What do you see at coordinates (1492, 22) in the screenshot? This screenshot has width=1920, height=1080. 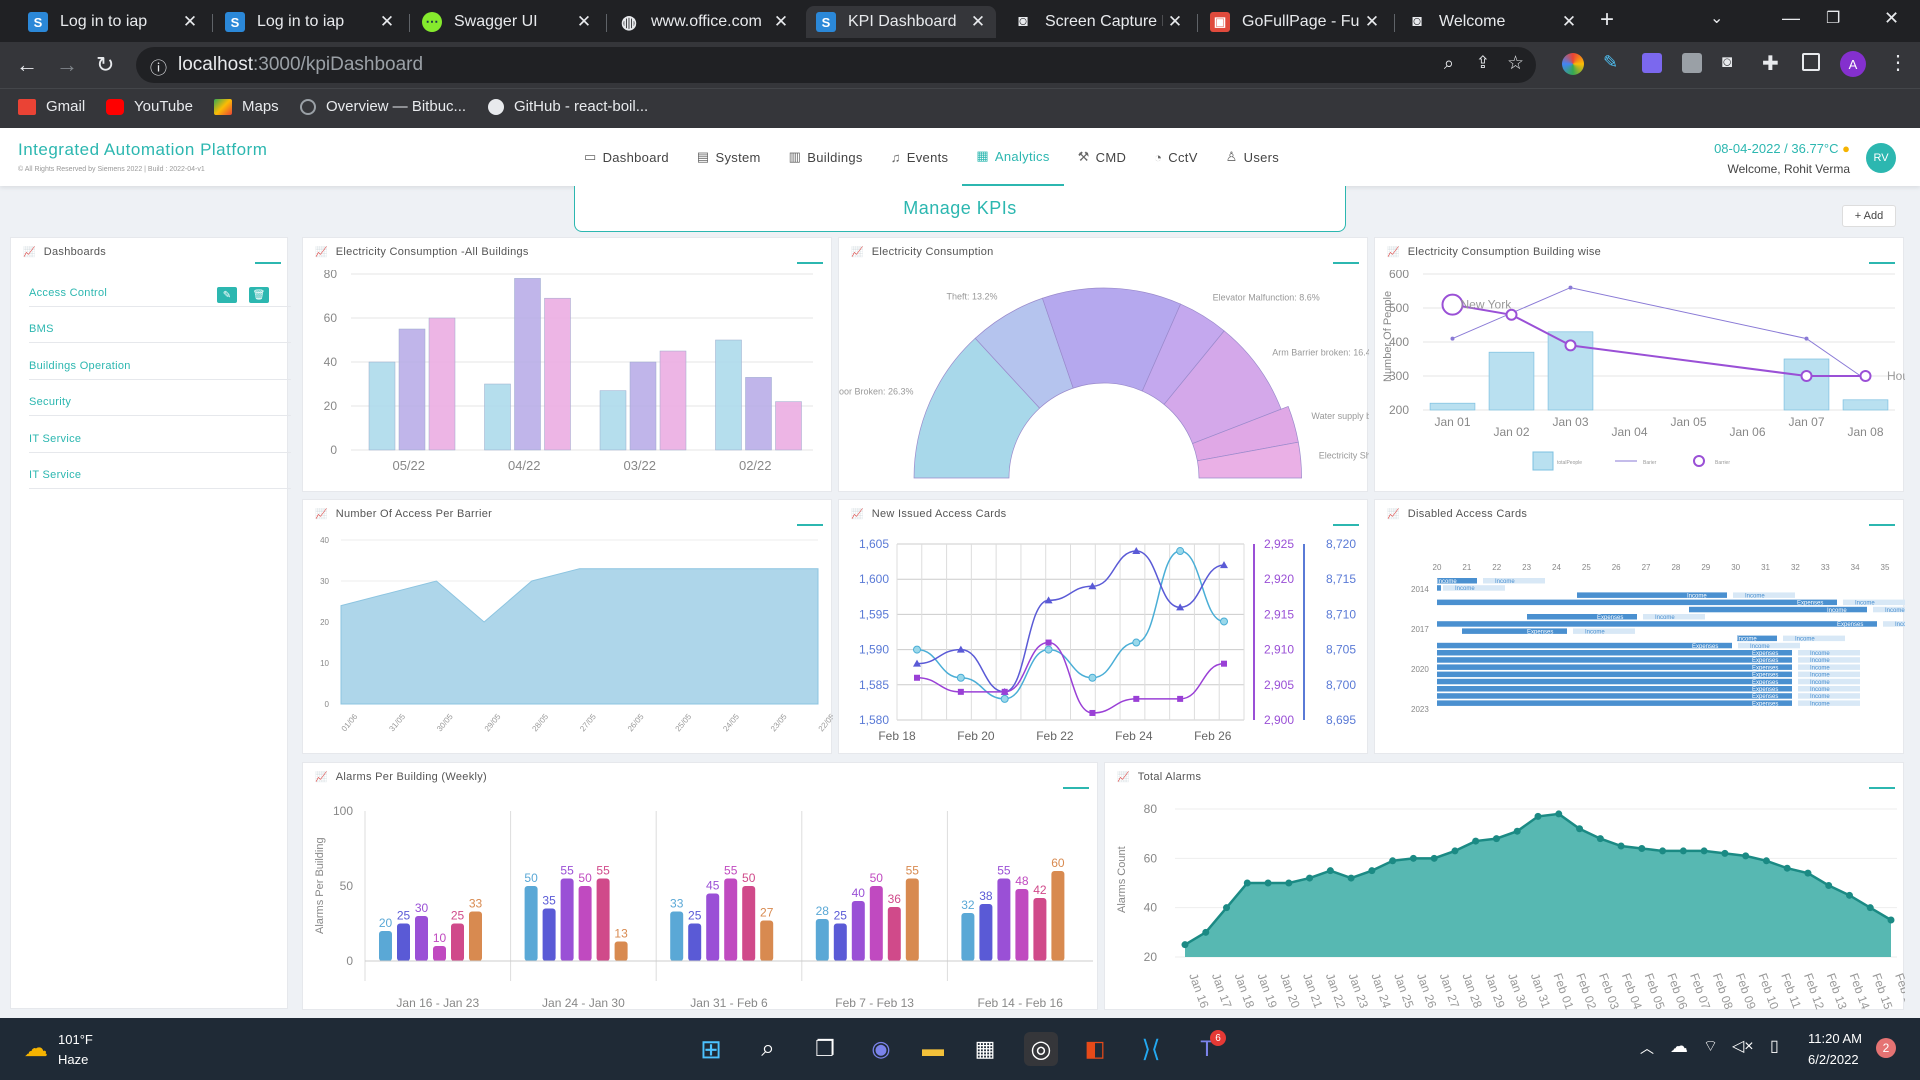 I see `browser-tab: ◙ Welcome ✕` at bounding box center [1492, 22].